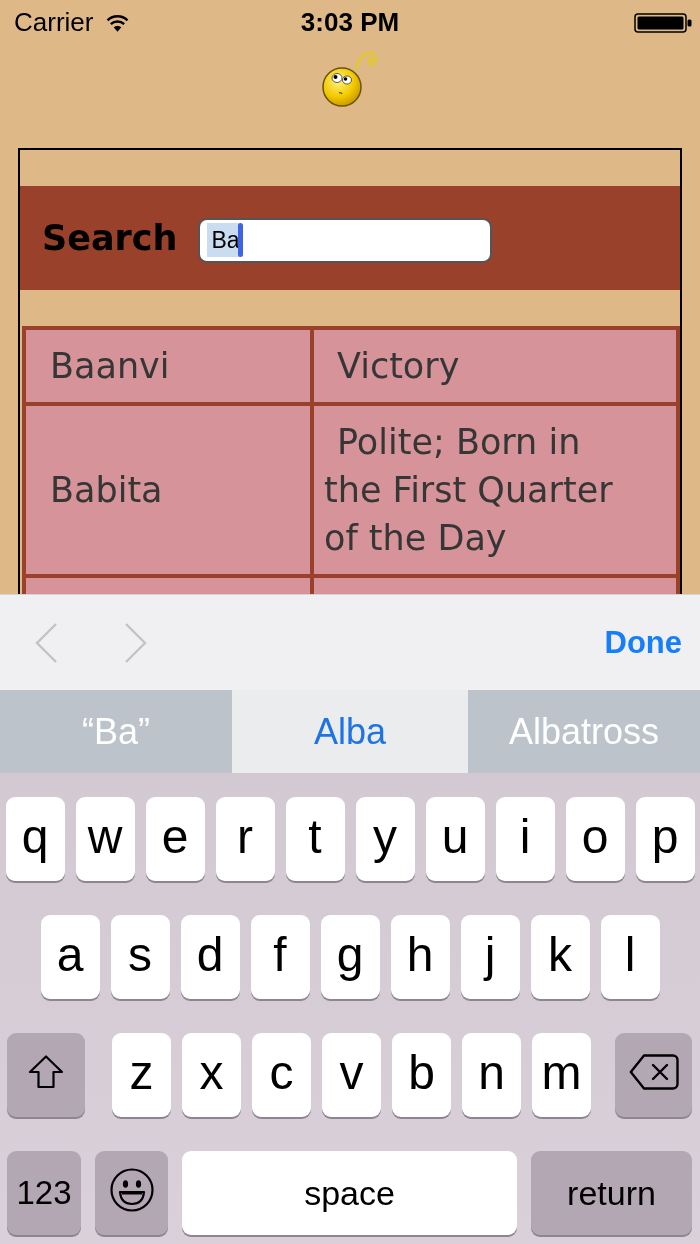 Image resolution: width=700 pixels, height=1244 pixels. I want to click on wifi-icon, so click(118, 22).